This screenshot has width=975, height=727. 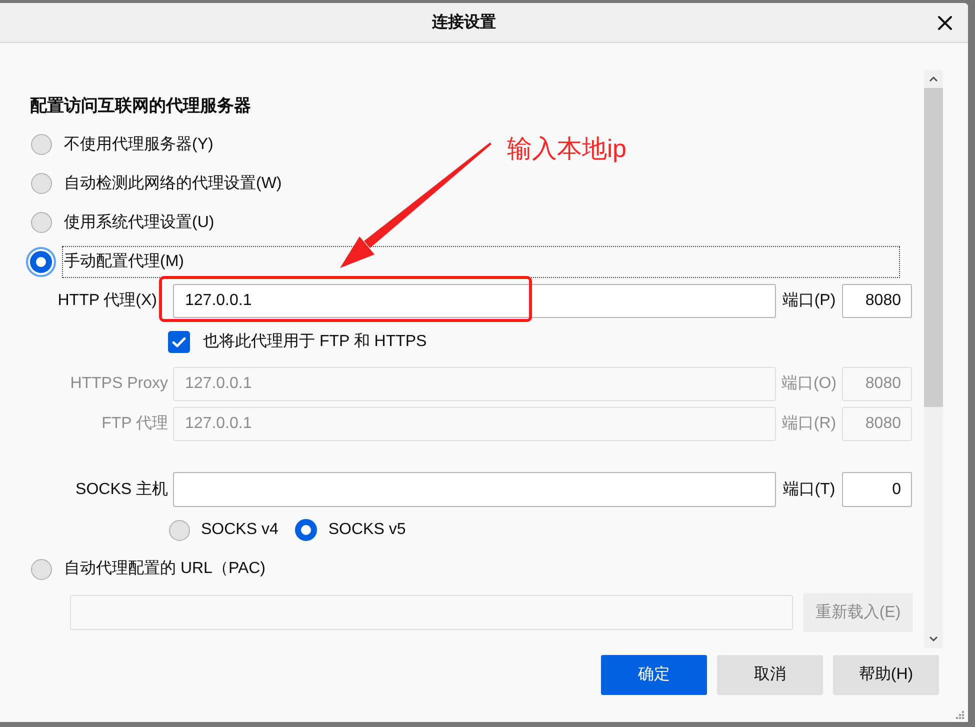 What do you see at coordinates (367, 530) in the screenshot?
I see `radio-label: SOCKS v5` at bounding box center [367, 530].